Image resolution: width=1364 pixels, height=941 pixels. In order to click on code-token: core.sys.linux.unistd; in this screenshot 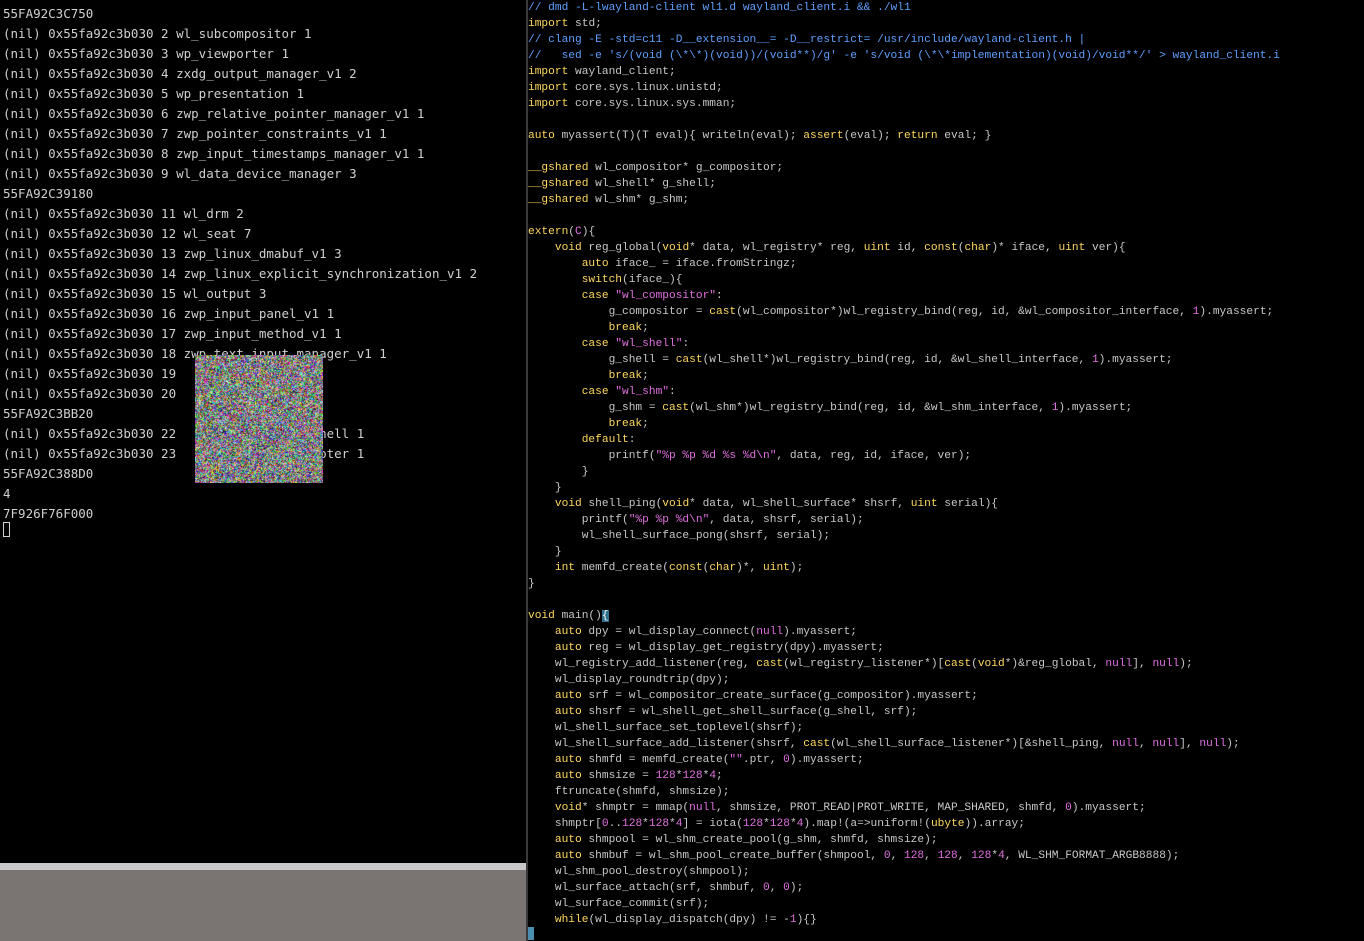, I will do `click(645, 88)`.